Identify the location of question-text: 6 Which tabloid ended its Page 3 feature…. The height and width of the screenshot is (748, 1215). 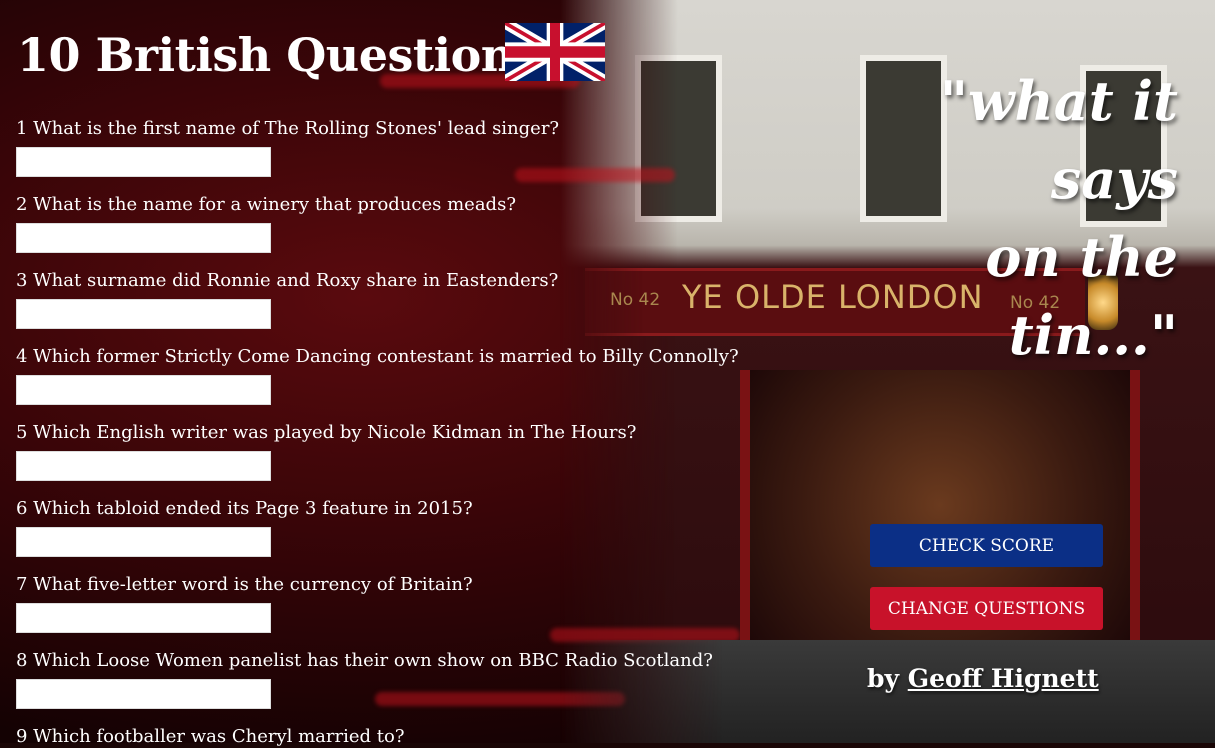
(244, 508).